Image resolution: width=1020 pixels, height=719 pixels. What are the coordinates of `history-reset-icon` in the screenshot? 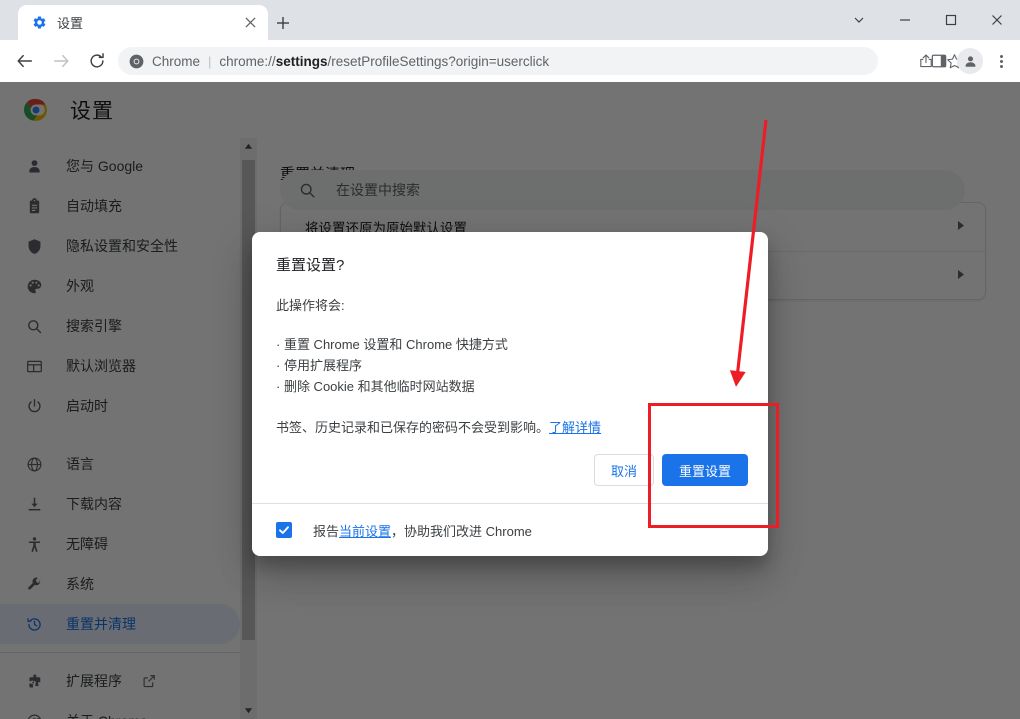 It's located at (34, 624).